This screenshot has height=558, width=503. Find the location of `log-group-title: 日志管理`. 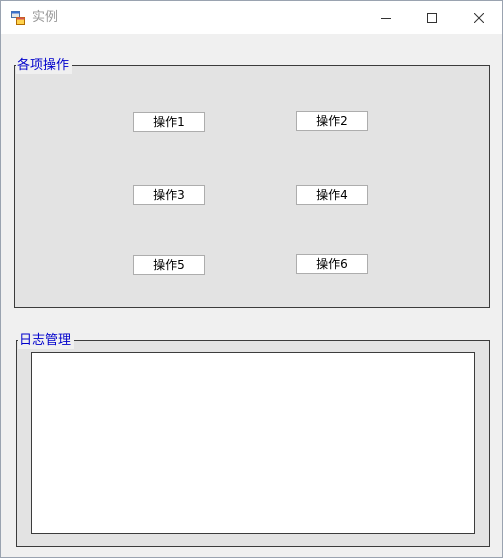

log-group-title: 日志管理 is located at coordinates (46, 341).